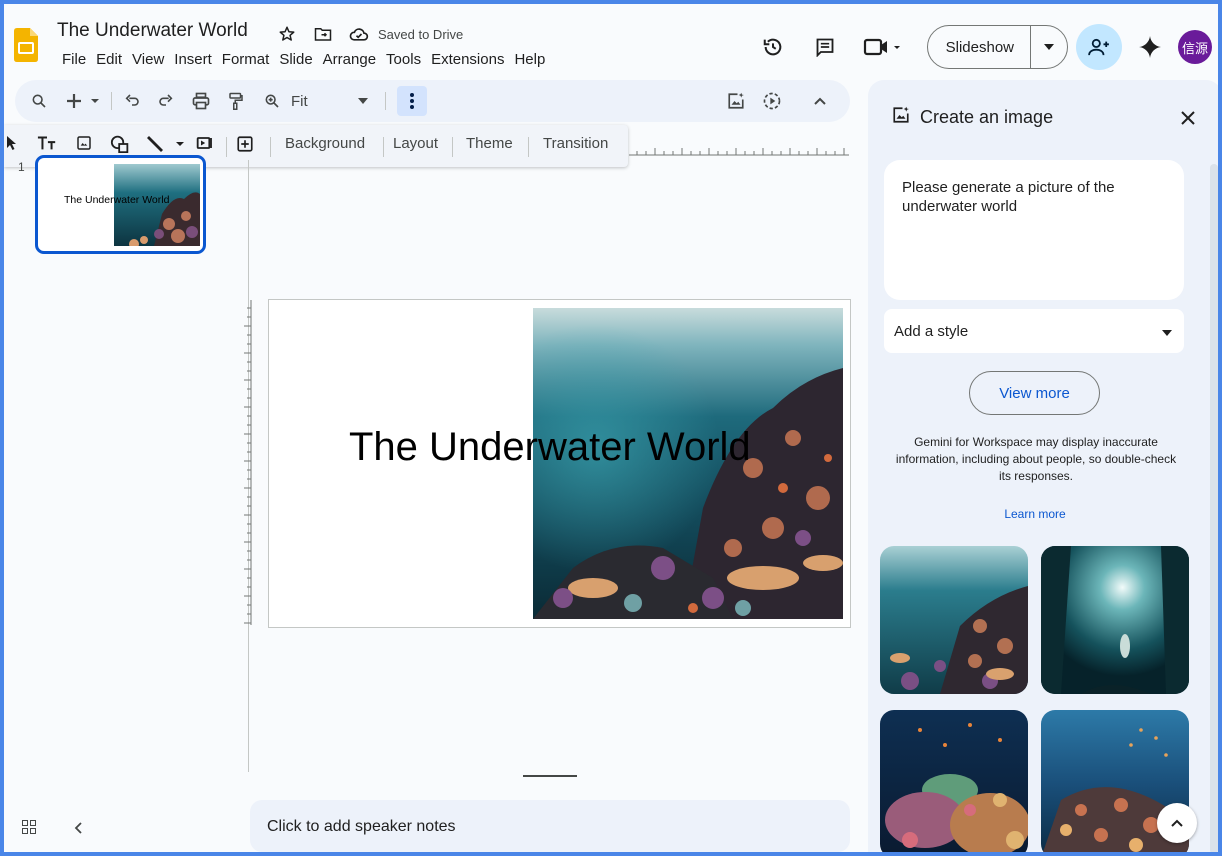 Image resolution: width=1222 pixels, height=856 pixels. What do you see at coordinates (325, 143) in the screenshot?
I see `background-button: Background` at bounding box center [325, 143].